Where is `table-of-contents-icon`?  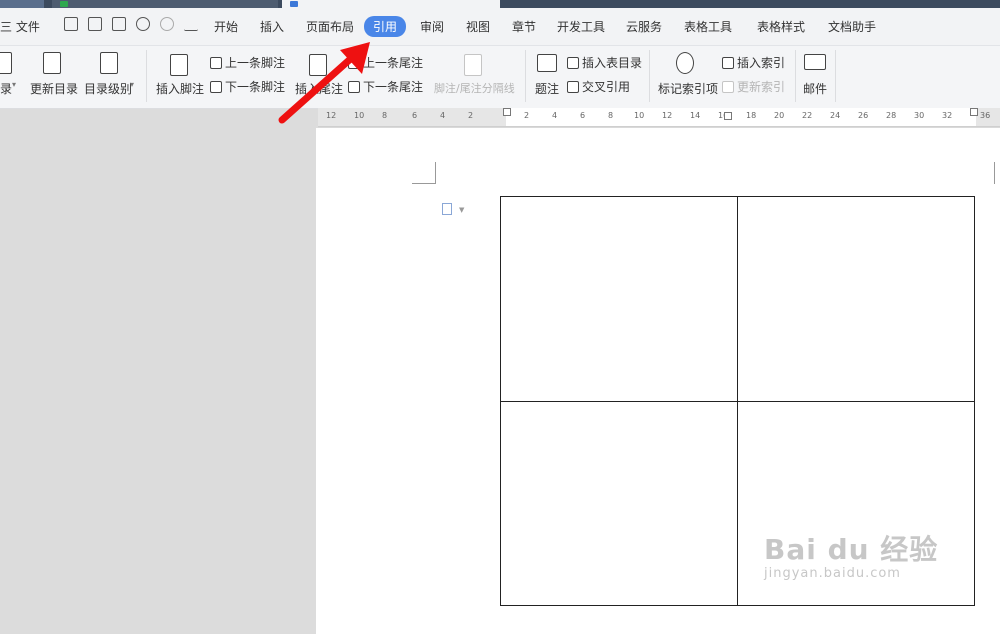
table-of-contents-icon is located at coordinates (6, 63).